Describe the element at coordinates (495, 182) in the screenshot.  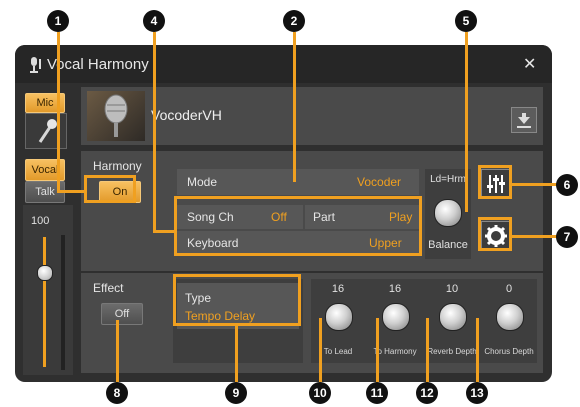
I see `highlight-mixer` at that location.